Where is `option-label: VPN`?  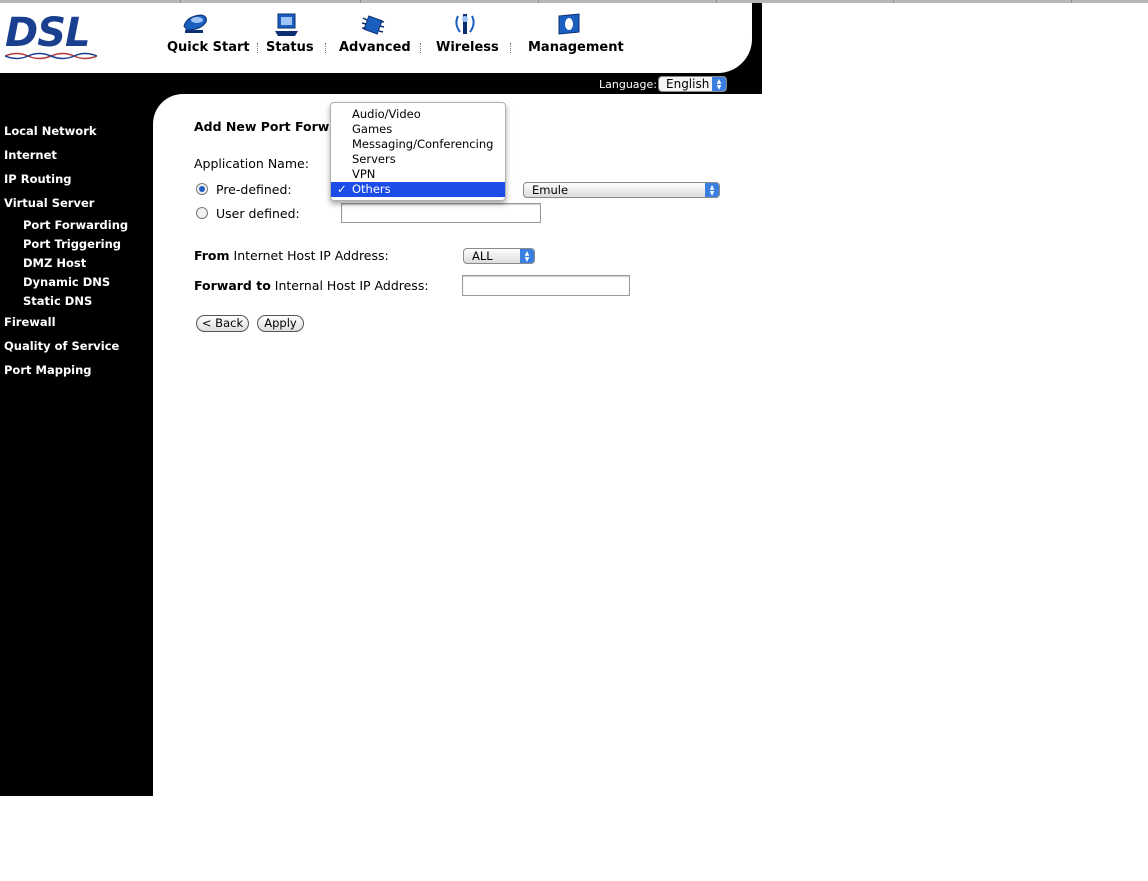 option-label: VPN is located at coordinates (364, 174).